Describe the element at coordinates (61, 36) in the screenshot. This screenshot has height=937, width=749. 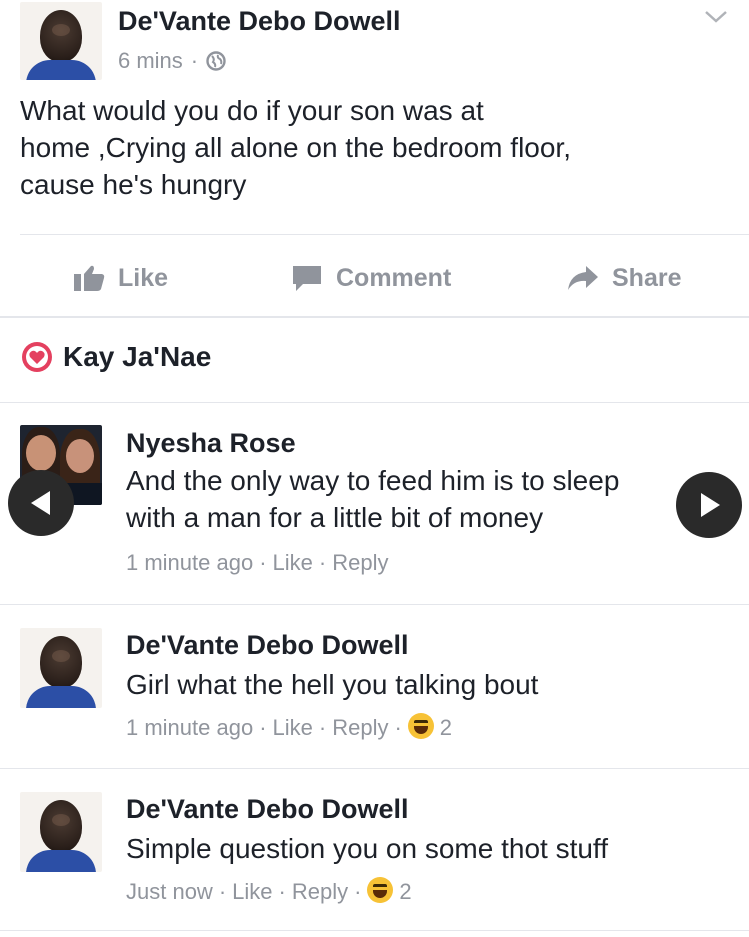
I see `avatar-face` at that location.